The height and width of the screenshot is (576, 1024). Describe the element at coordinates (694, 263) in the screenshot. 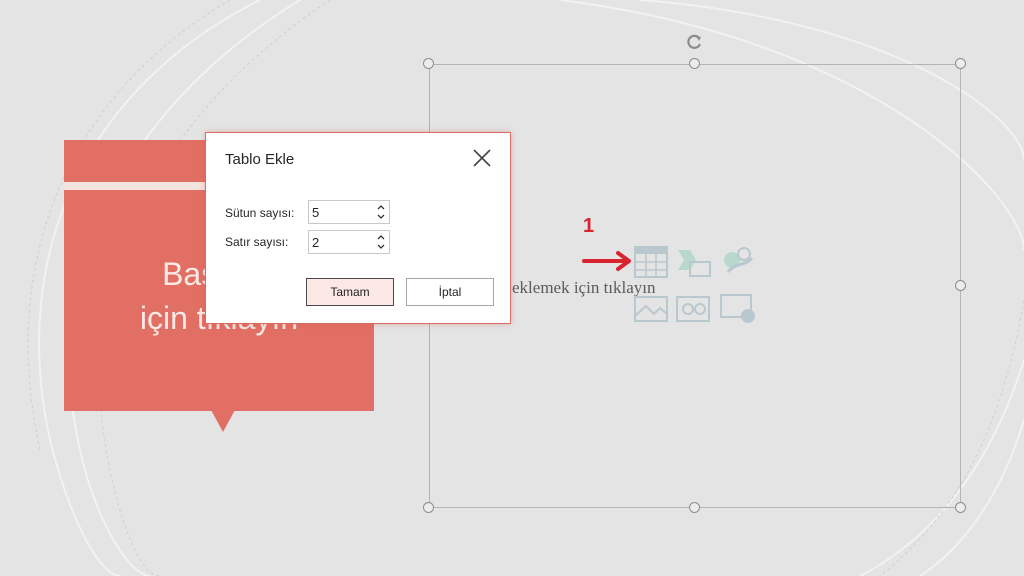

I see `insert-chart-icon` at that location.